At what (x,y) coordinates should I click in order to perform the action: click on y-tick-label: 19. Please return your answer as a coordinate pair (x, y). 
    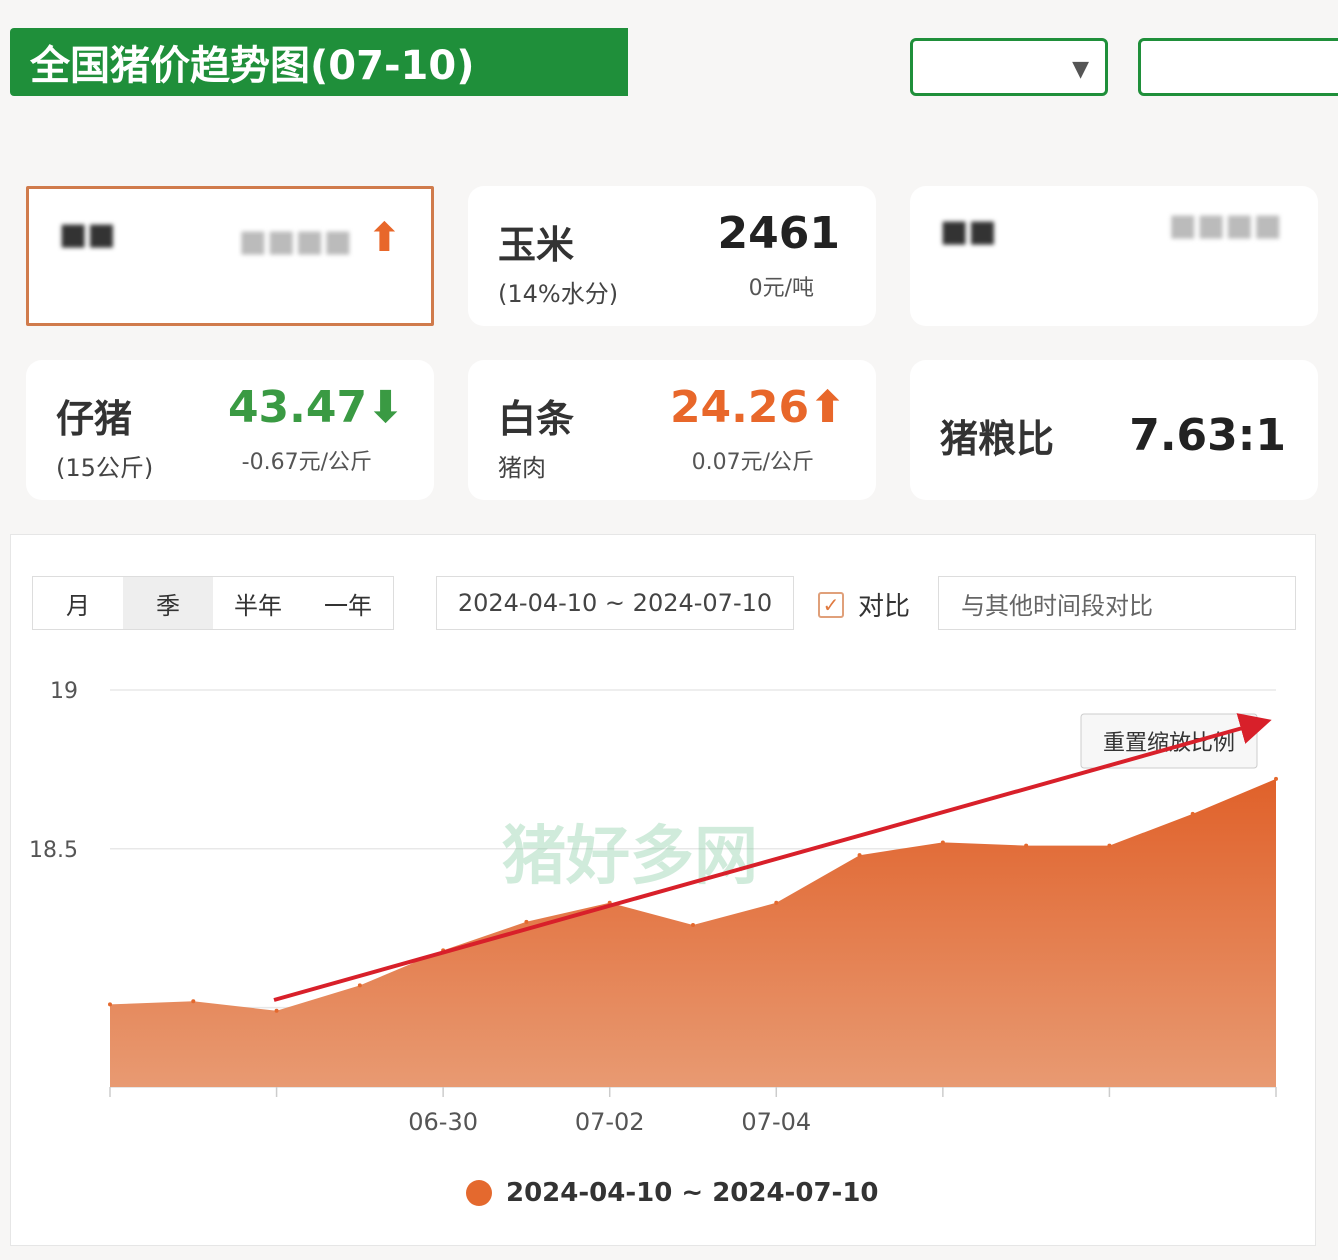
    Looking at the image, I should click on (64, 691).